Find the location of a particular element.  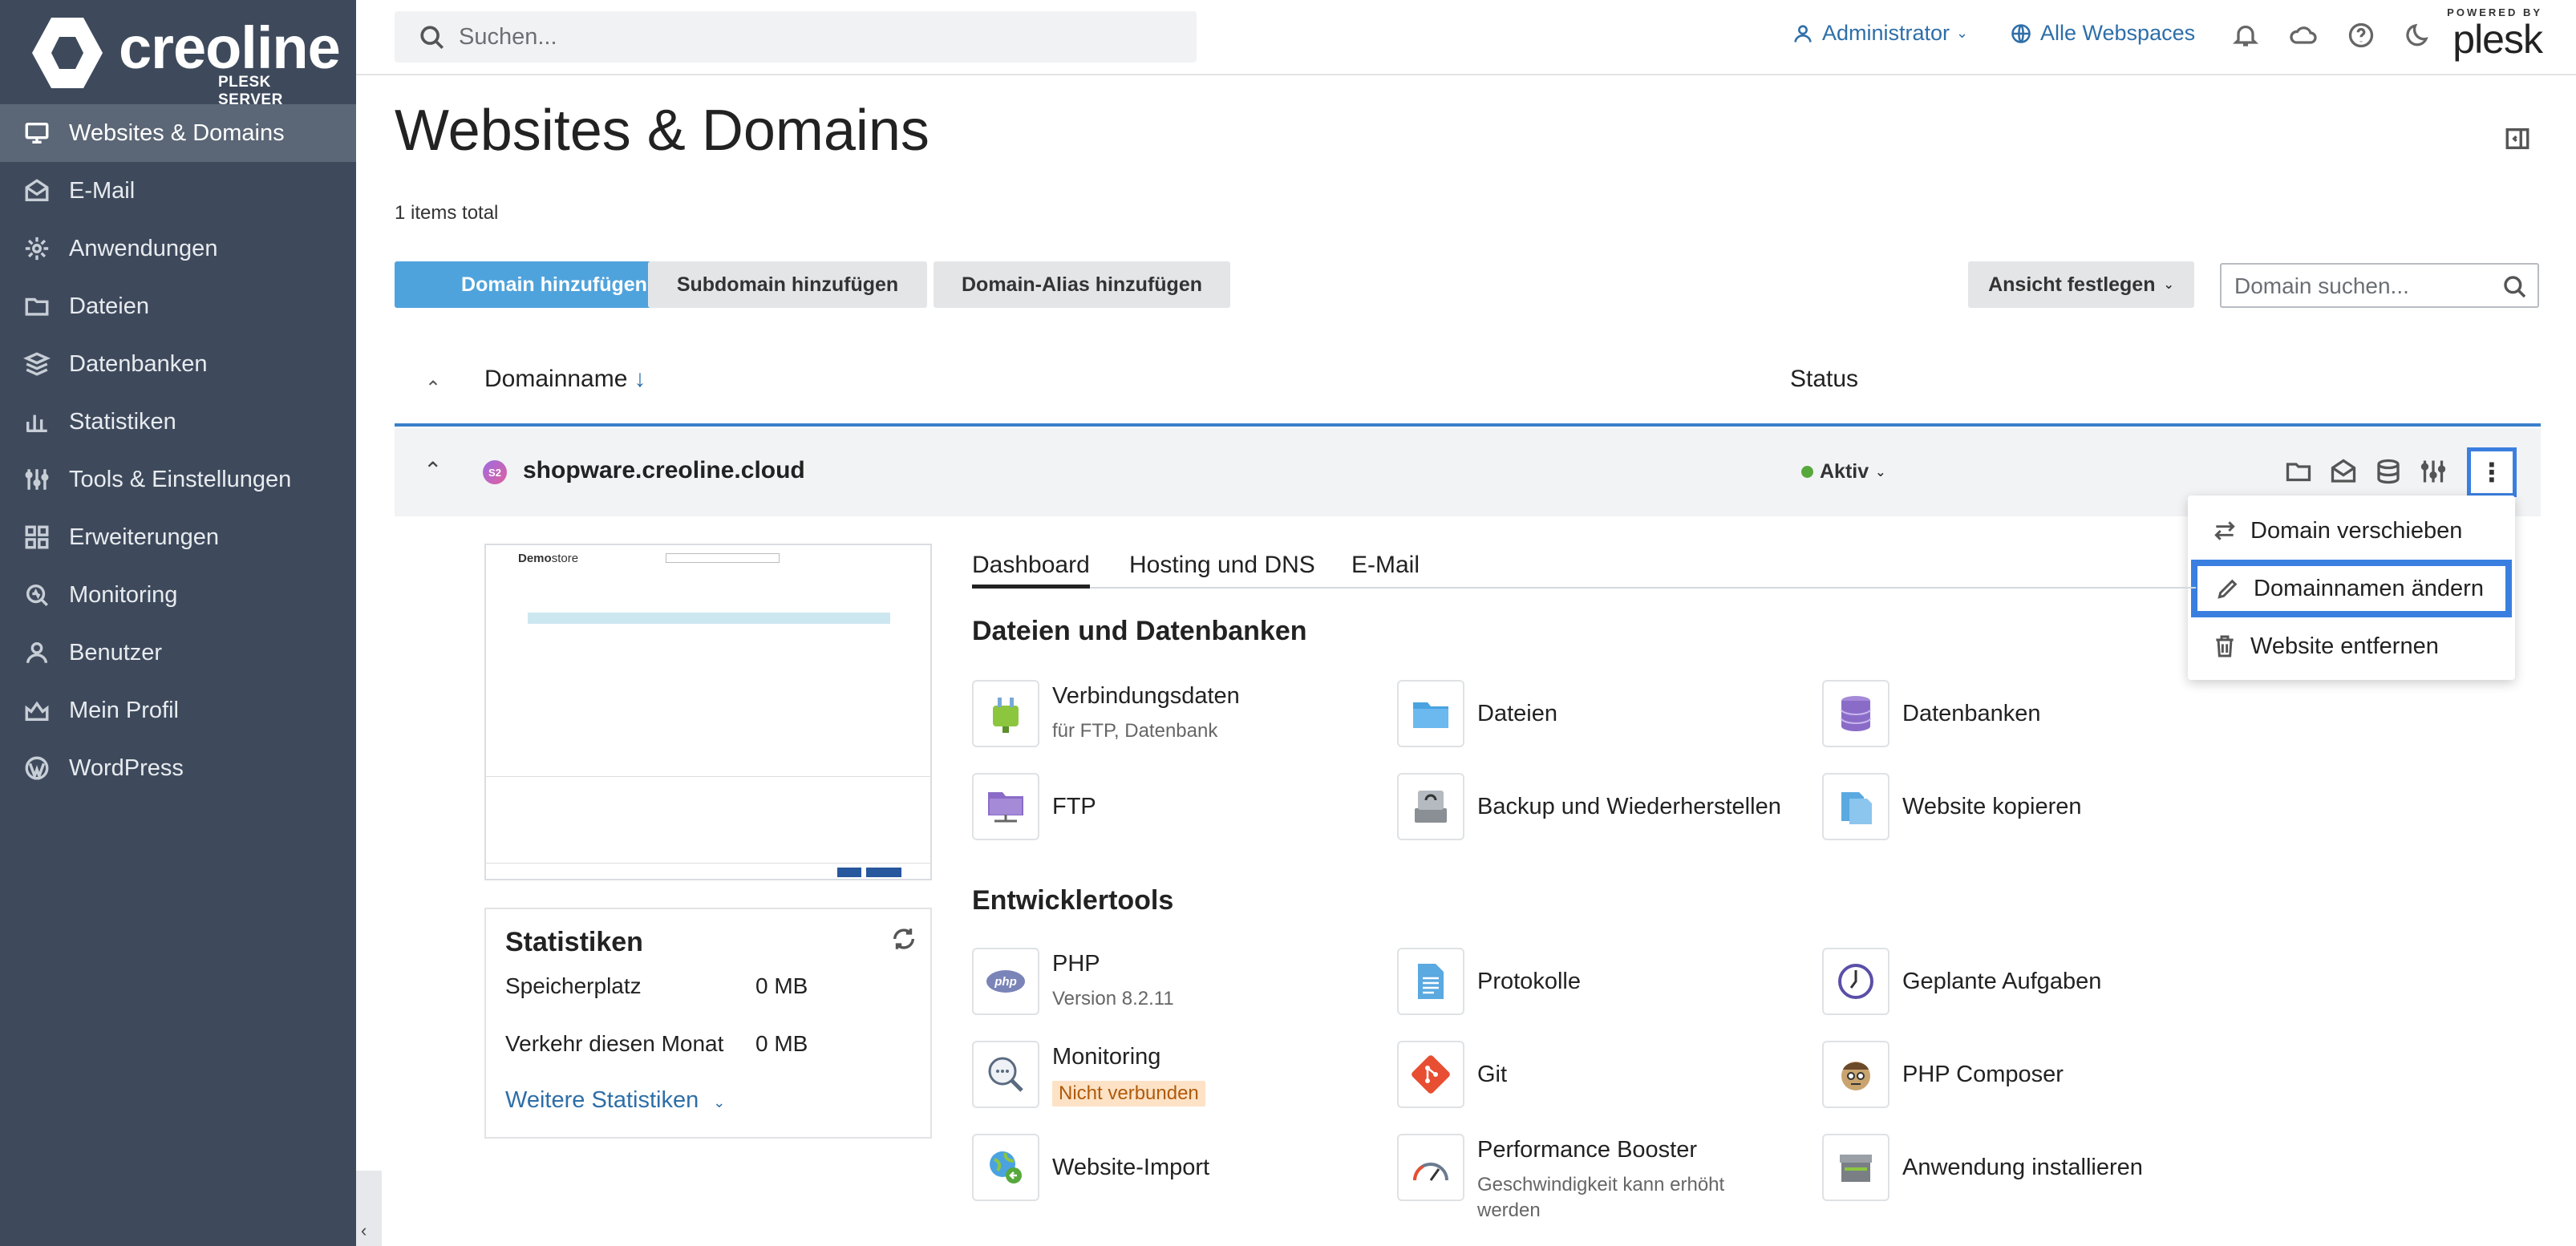

menu-item-domainnamen-aendern: Domainnamen ändern is located at coordinates (2351, 588).